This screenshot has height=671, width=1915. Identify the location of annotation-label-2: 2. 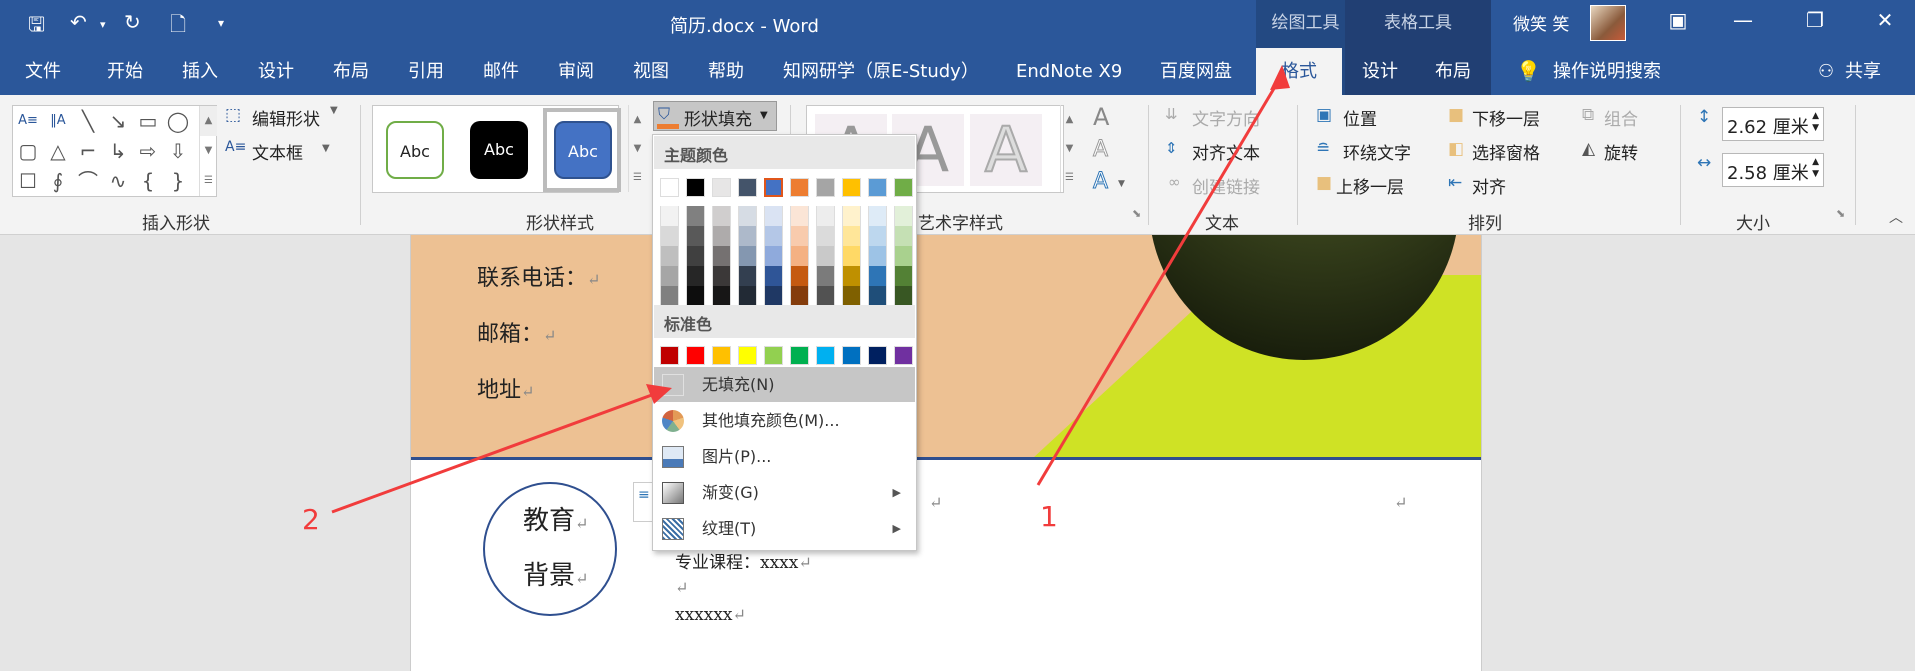
(311, 519).